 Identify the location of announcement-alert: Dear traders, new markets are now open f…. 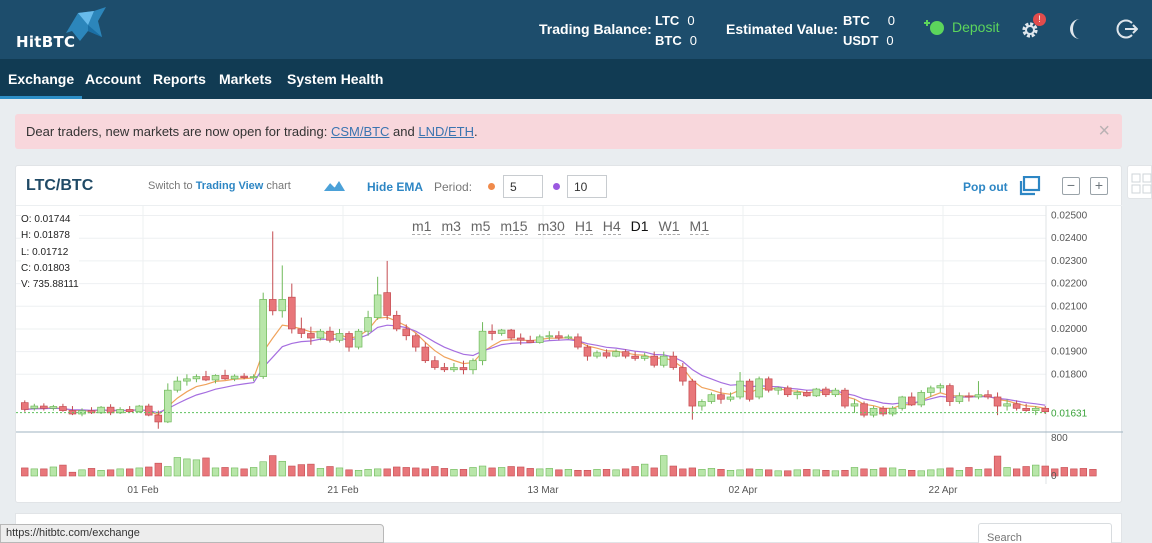
(568, 131).